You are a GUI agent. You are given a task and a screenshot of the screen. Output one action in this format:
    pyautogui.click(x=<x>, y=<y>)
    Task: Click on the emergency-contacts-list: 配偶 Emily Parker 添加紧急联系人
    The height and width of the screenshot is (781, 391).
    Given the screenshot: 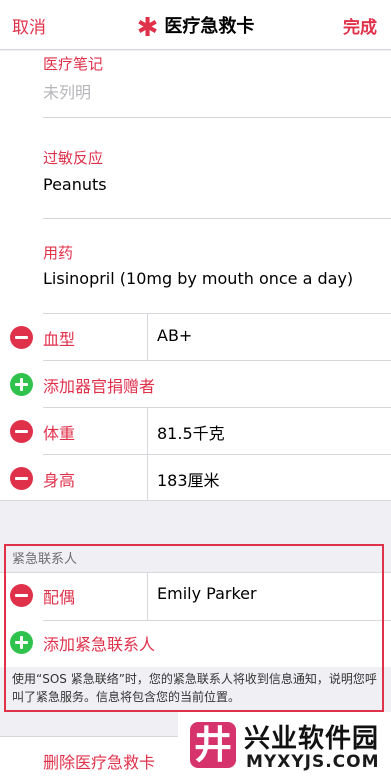 What is the action you would take?
    pyautogui.click(x=195, y=620)
    